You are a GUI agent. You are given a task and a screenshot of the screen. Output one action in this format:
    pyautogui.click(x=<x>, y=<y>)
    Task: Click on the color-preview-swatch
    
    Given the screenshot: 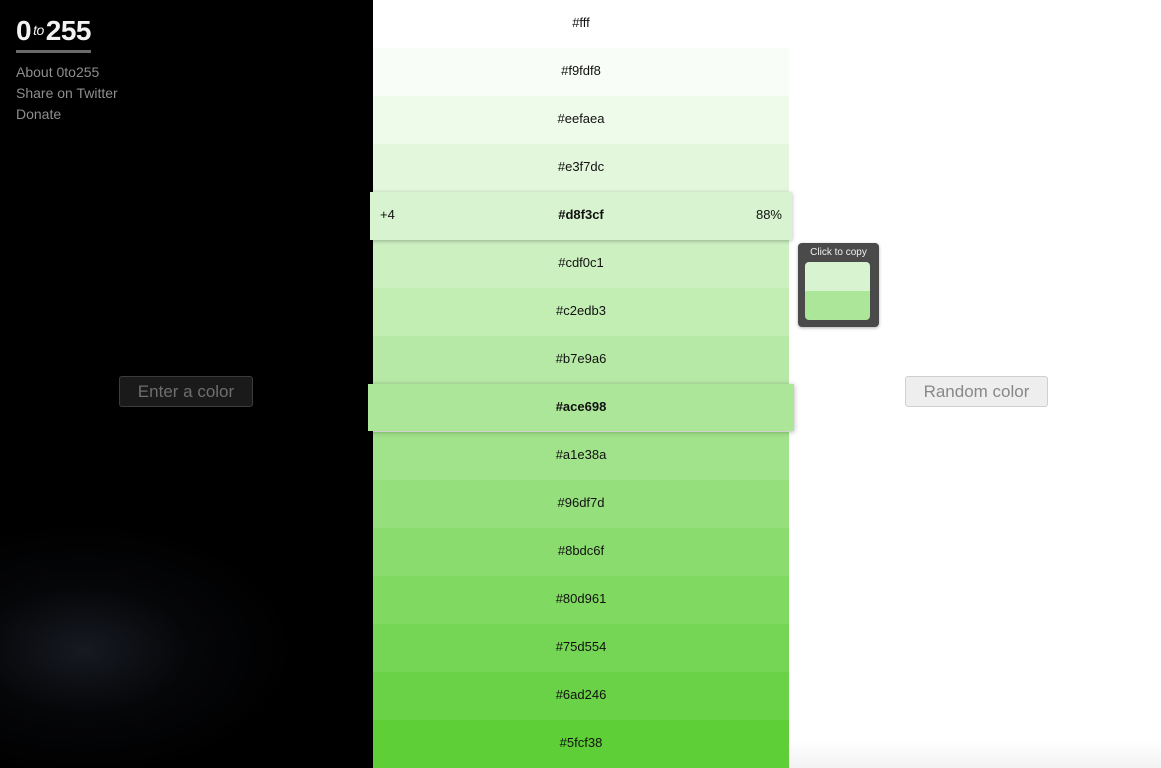 What is the action you would take?
    pyautogui.click(x=837, y=291)
    